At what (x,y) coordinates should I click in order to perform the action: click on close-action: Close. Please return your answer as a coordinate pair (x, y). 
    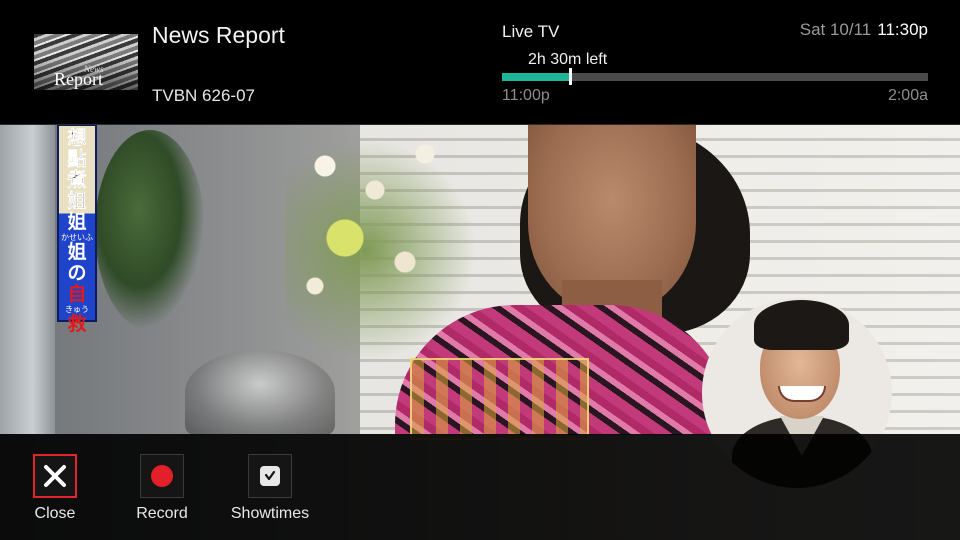
    Looking at the image, I should click on (55, 488).